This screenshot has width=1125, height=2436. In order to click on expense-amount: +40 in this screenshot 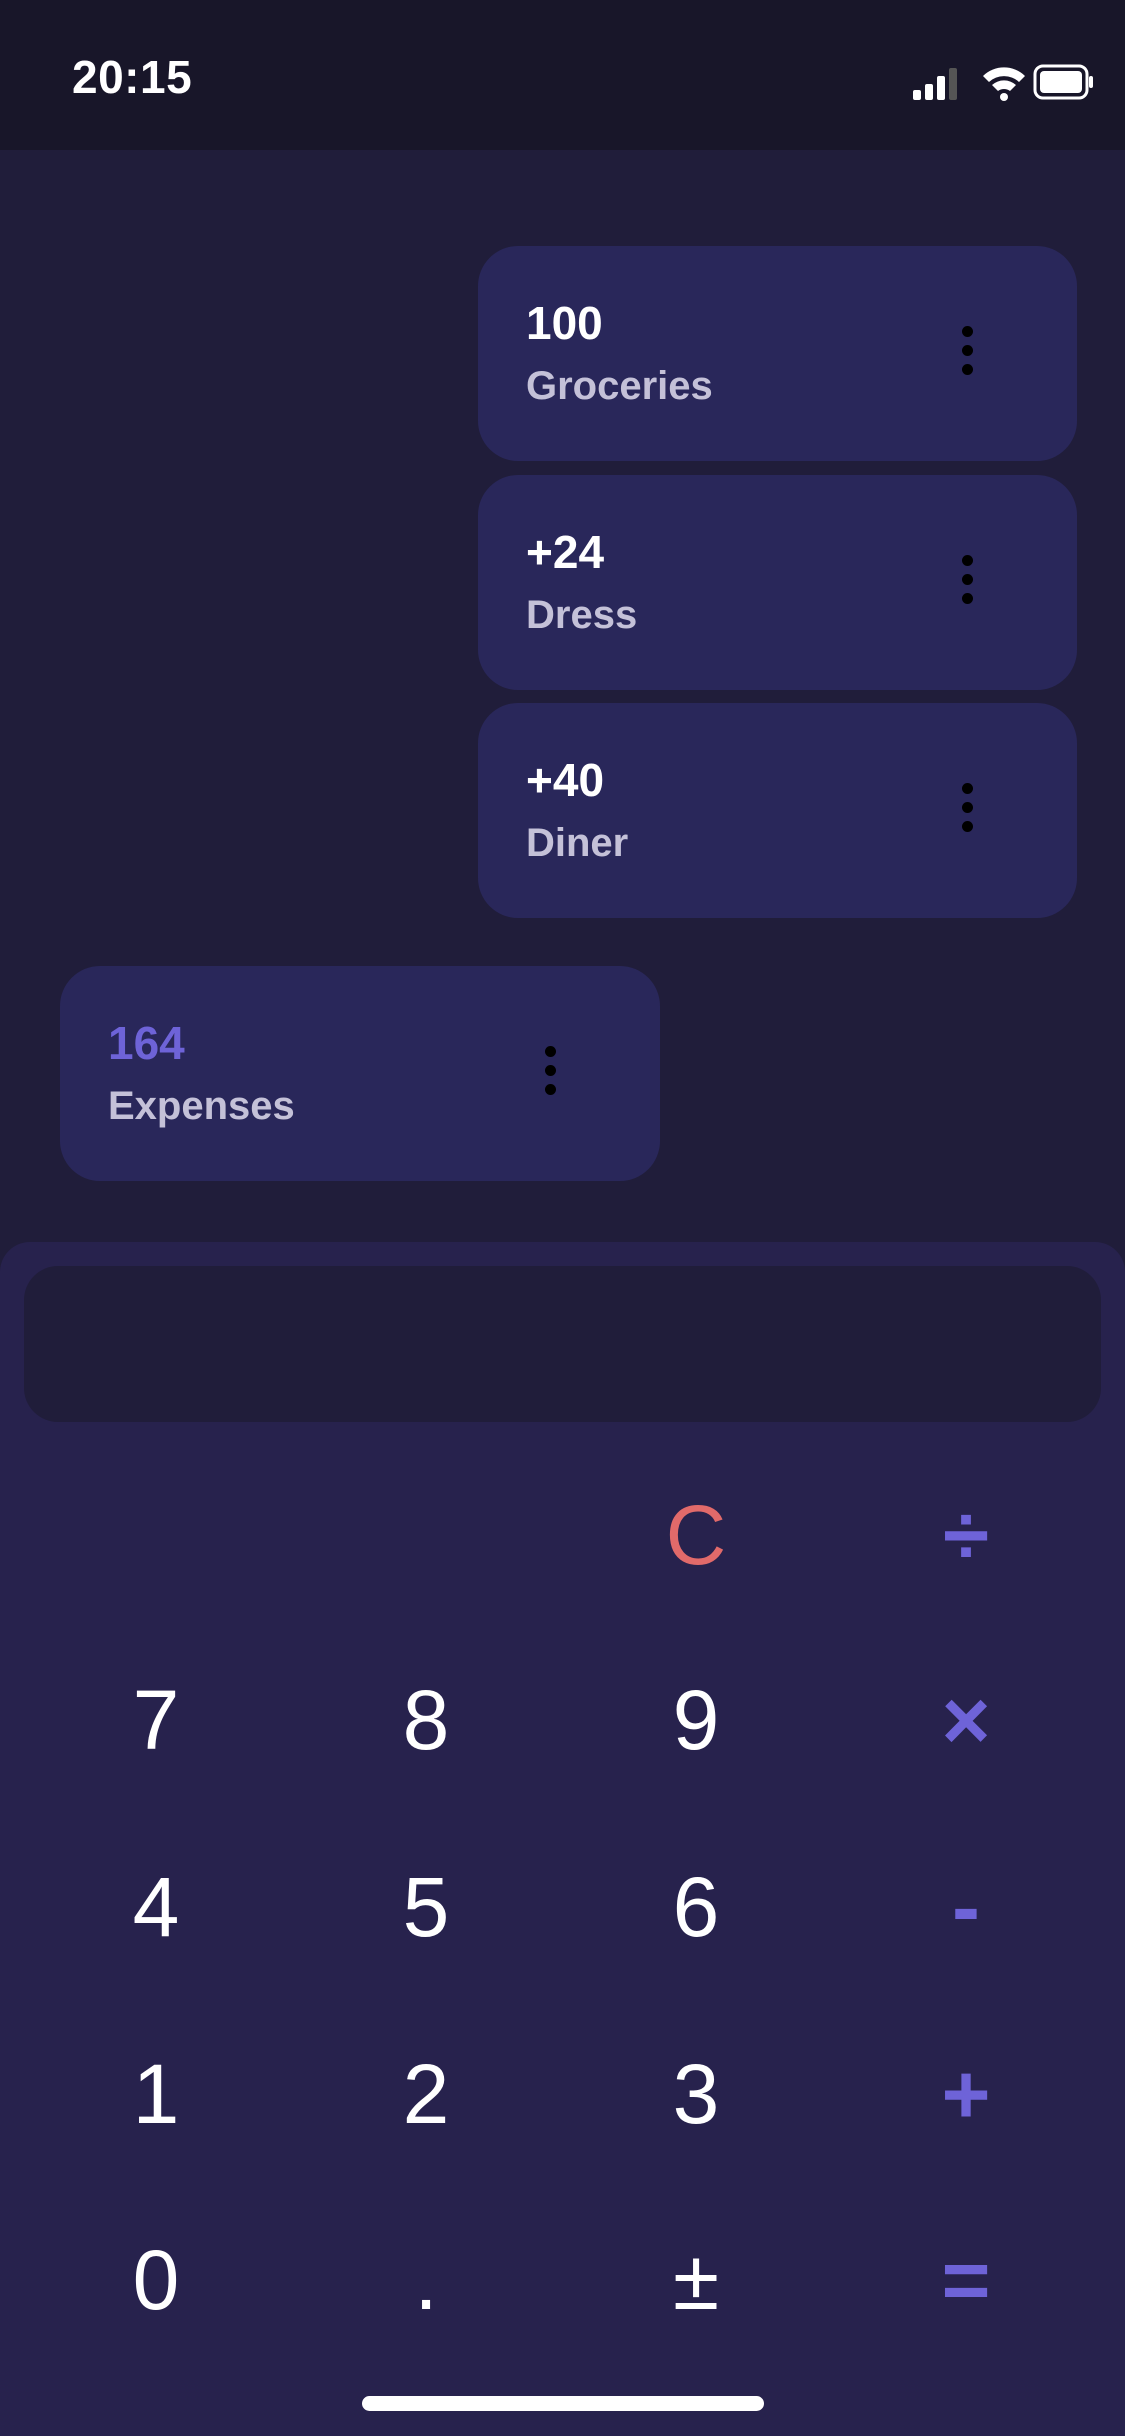, I will do `click(565, 780)`.